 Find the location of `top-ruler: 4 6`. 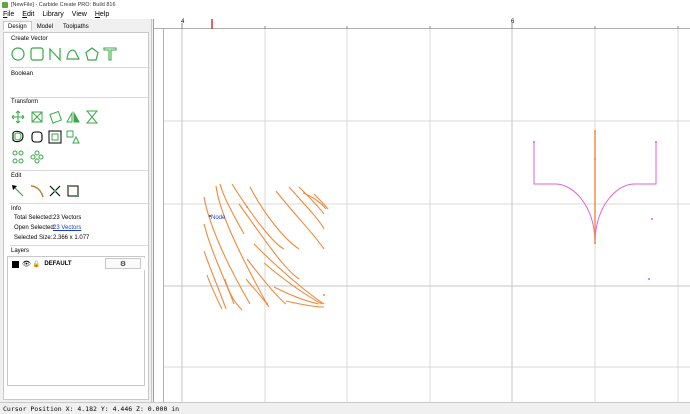

top-ruler: 4 6 is located at coordinates (422, 24).